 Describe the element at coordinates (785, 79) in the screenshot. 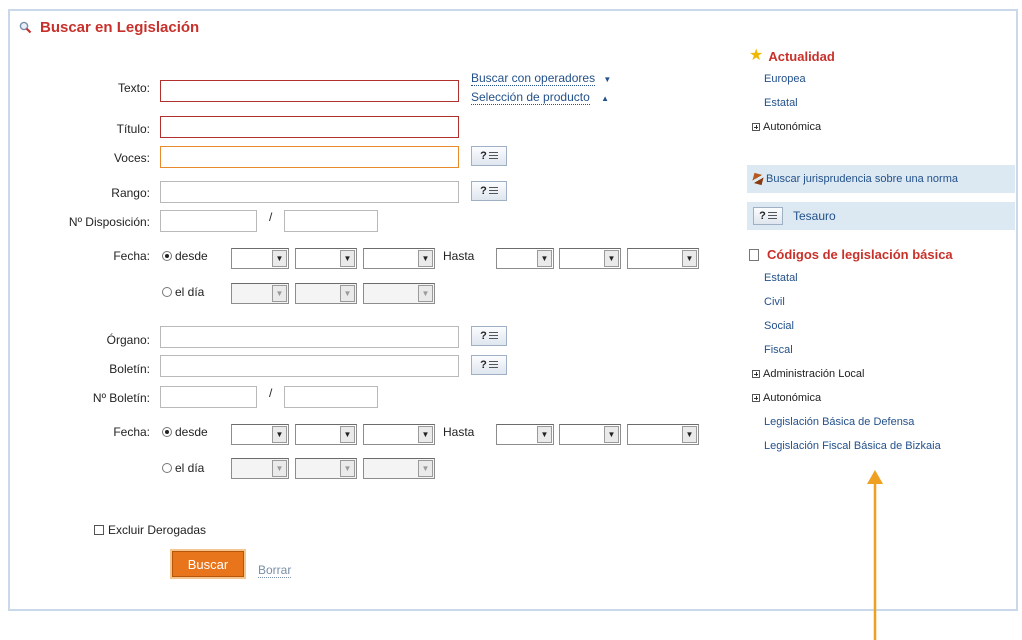

I see `actualidad-item-europea: Europea` at that location.